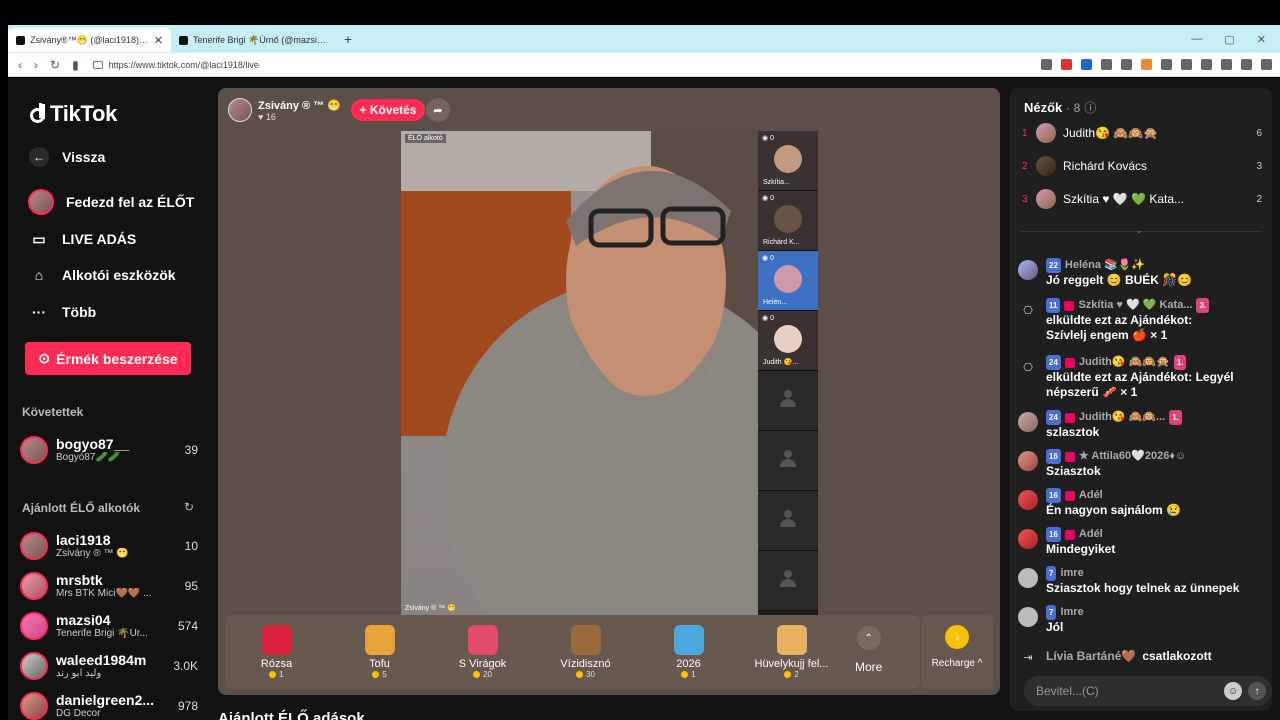 The height and width of the screenshot is (720, 1280). I want to click on expand-chevron-icon: ⌄, so click(1139, 230).